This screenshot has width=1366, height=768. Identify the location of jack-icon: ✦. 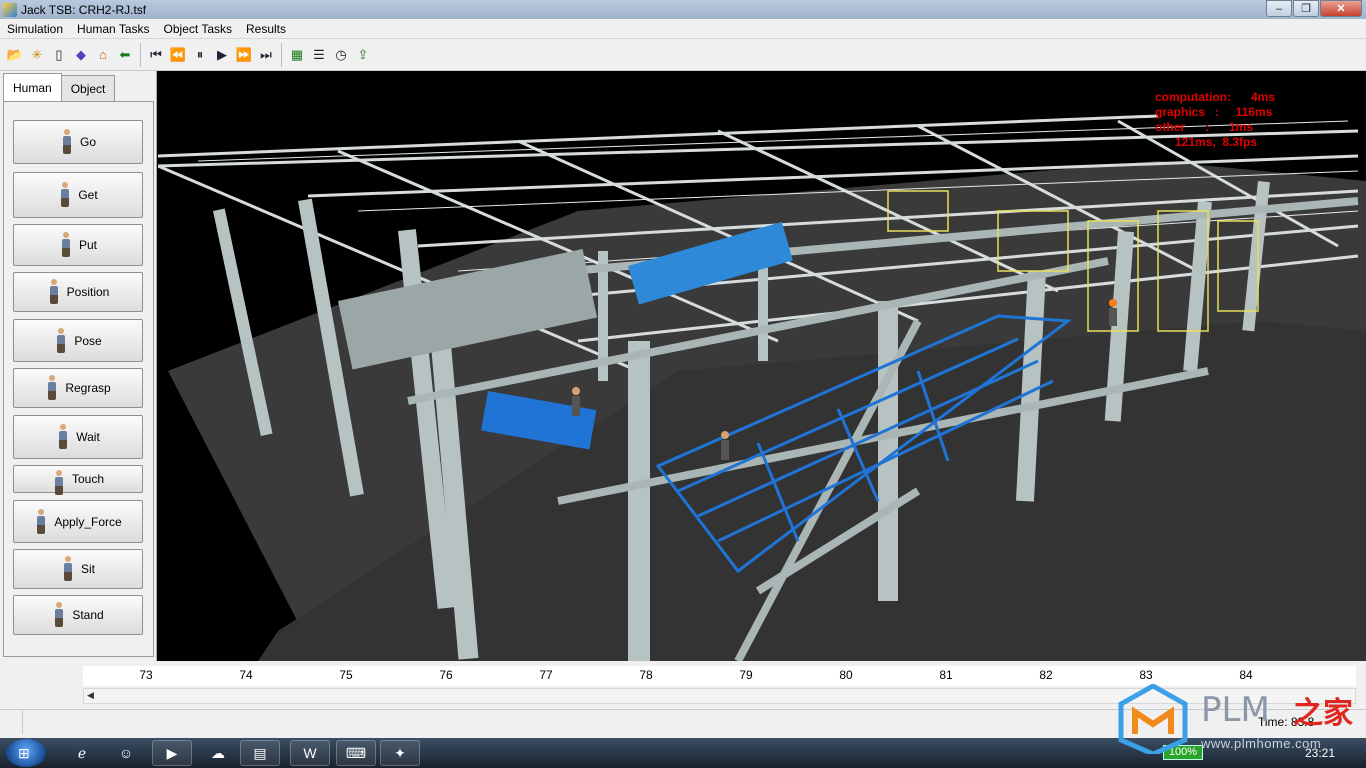
(400, 753).